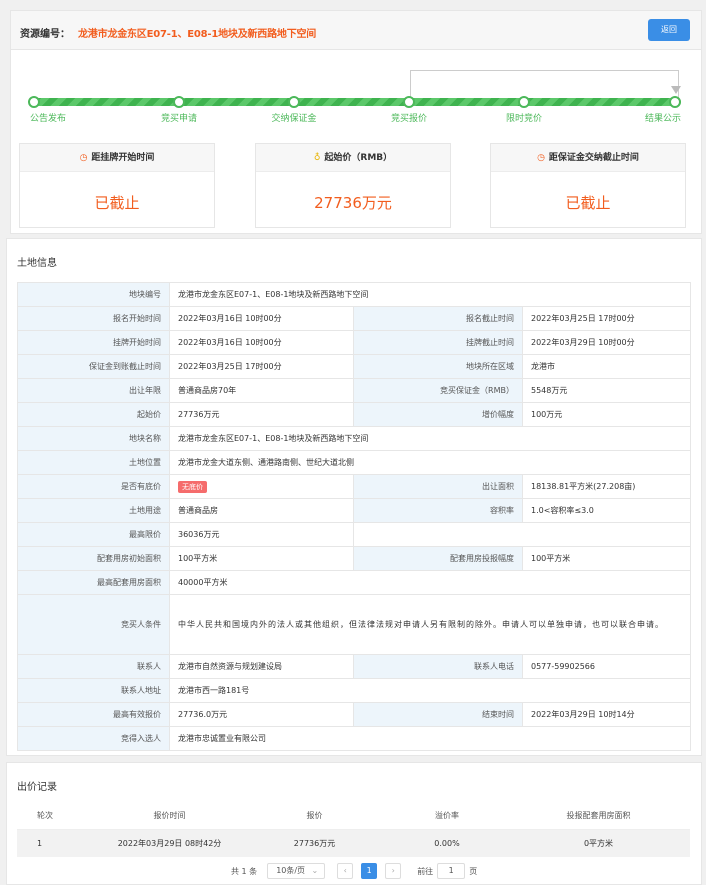 This screenshot has height=885, width=706. I want to click on box-value: 27736万元, so click(353, 203).